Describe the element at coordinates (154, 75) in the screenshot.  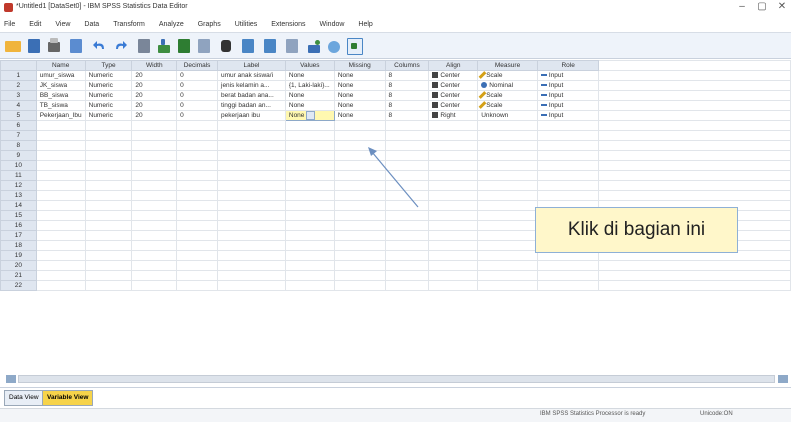
I see `cell-width: 20` at that location.